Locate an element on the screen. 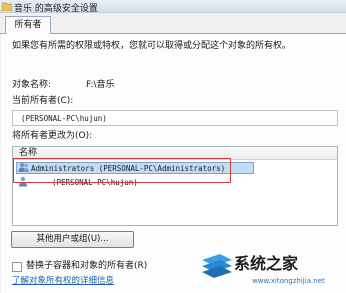 This screenshot has height=293, width=346. user-icon is located at coordinates (23, 183).